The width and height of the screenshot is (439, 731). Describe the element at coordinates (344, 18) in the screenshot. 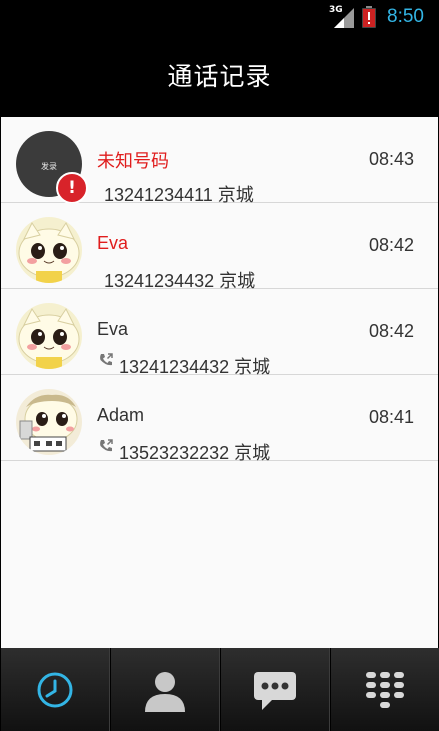

I see `signal-icon` at that location.